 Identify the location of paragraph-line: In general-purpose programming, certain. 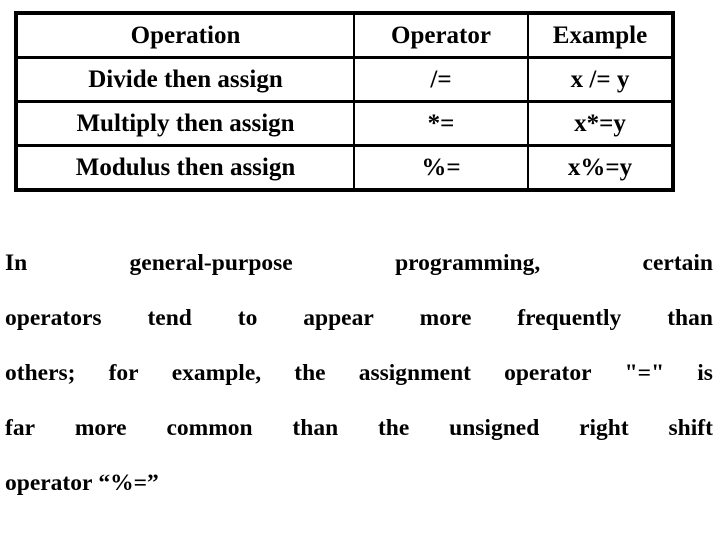
(359, 263).